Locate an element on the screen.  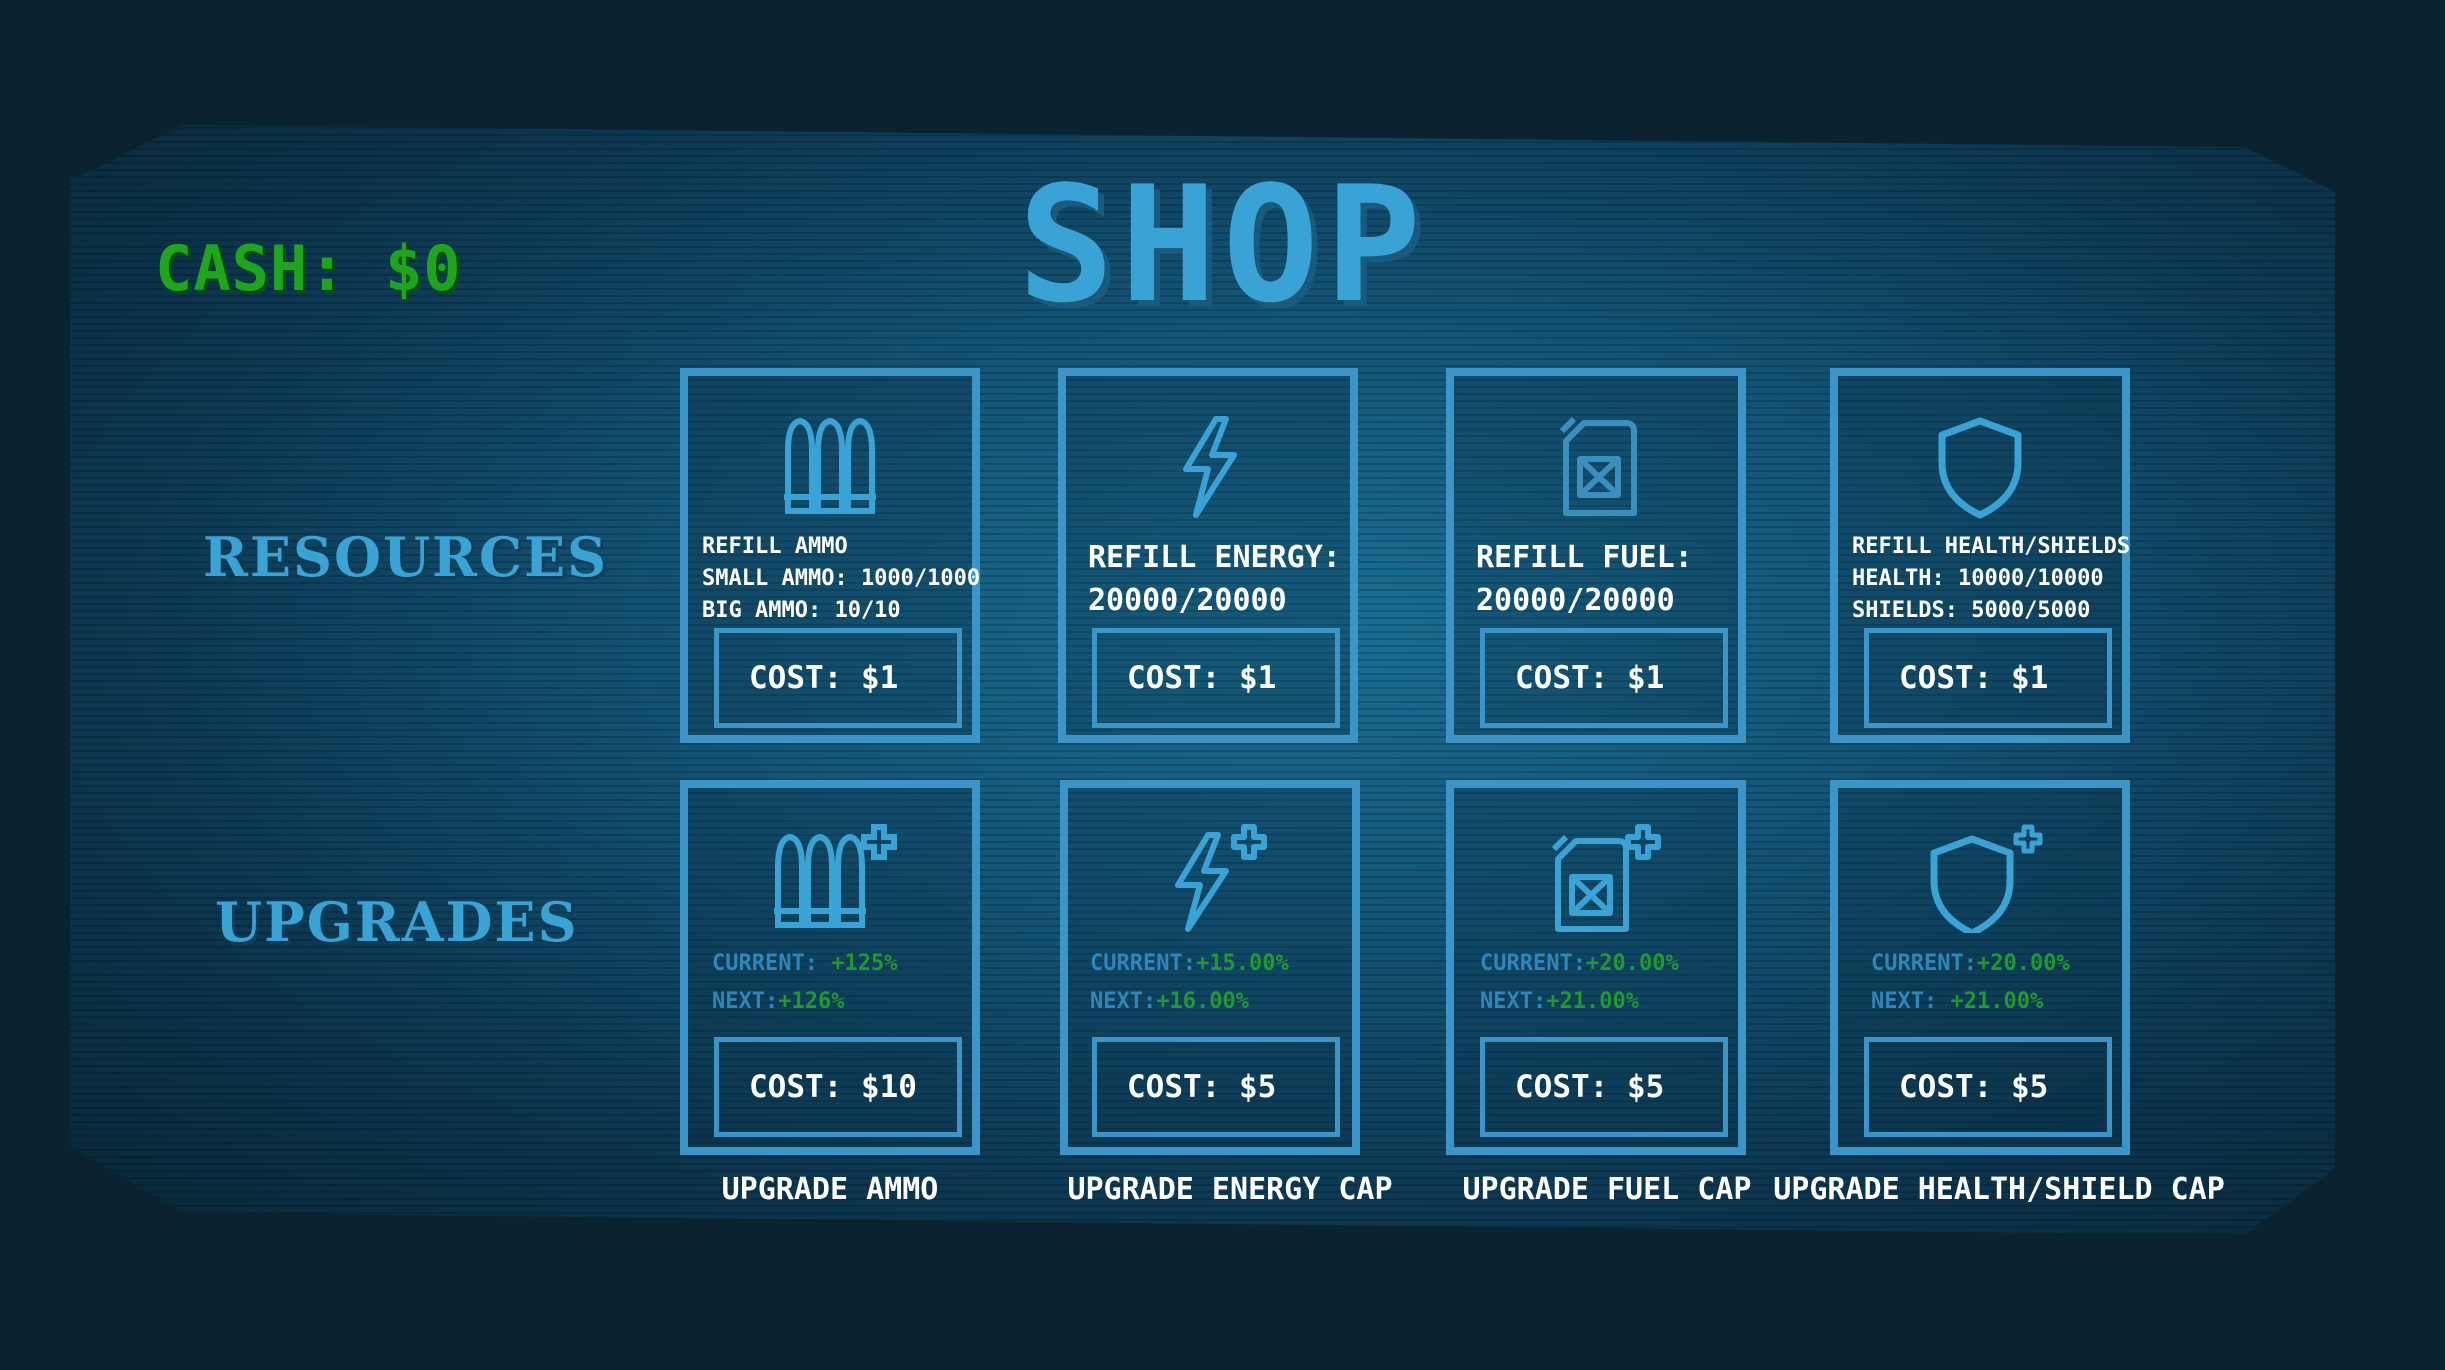
current-value: +15.00% is located at coordinates (1242, 963).